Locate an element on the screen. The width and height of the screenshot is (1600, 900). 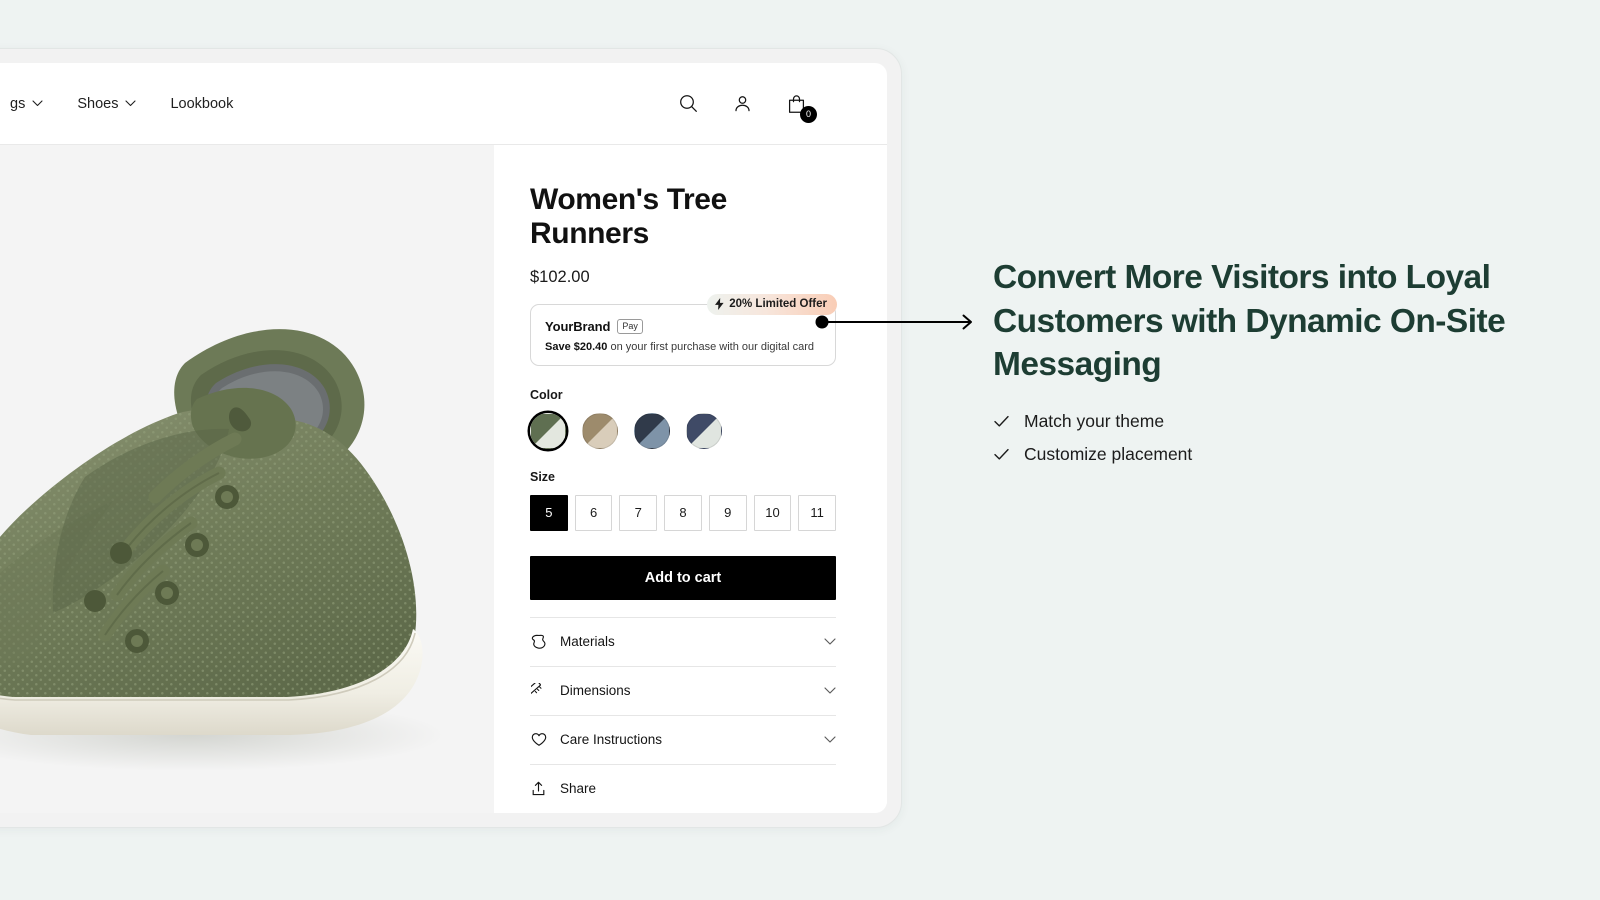
page-title: Women's Tree Runners is located at coordinates (628, 216).